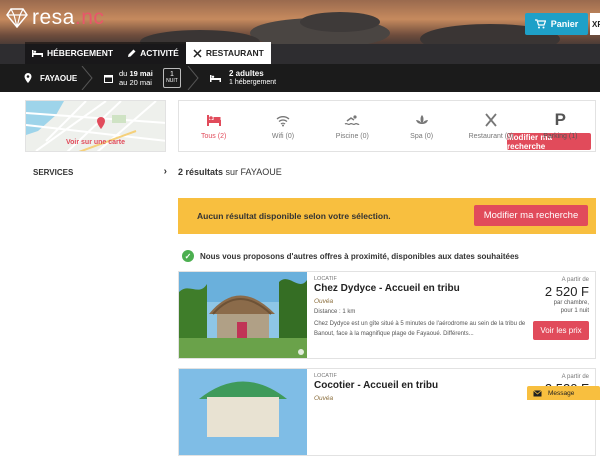 The image size is (600, 456). What do you see at coordinates (80, 53) in the screenshot?
I see `tab-label: HÉBERGEMENT` at bounding box center [80, 53].